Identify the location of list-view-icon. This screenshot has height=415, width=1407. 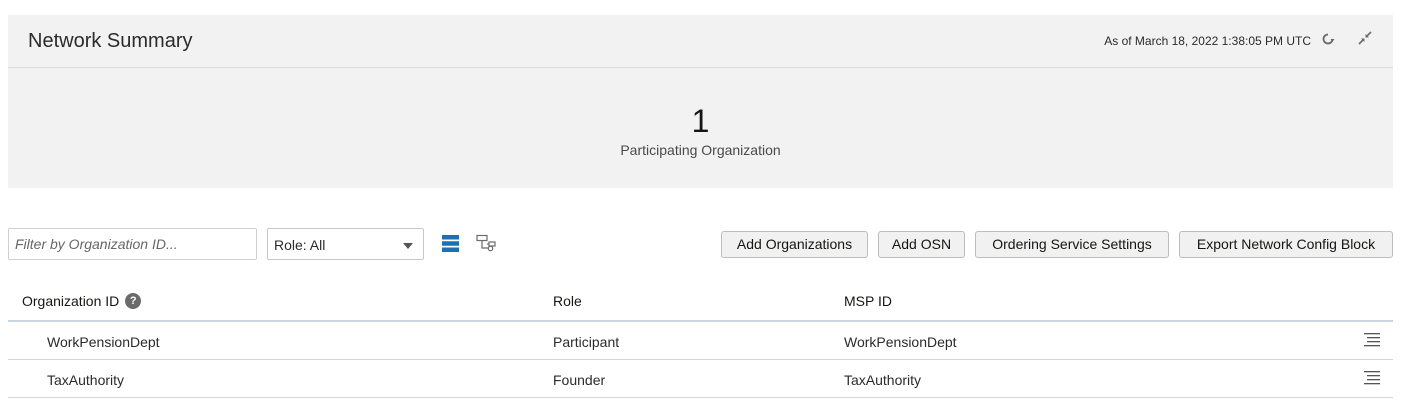
(450, 243).